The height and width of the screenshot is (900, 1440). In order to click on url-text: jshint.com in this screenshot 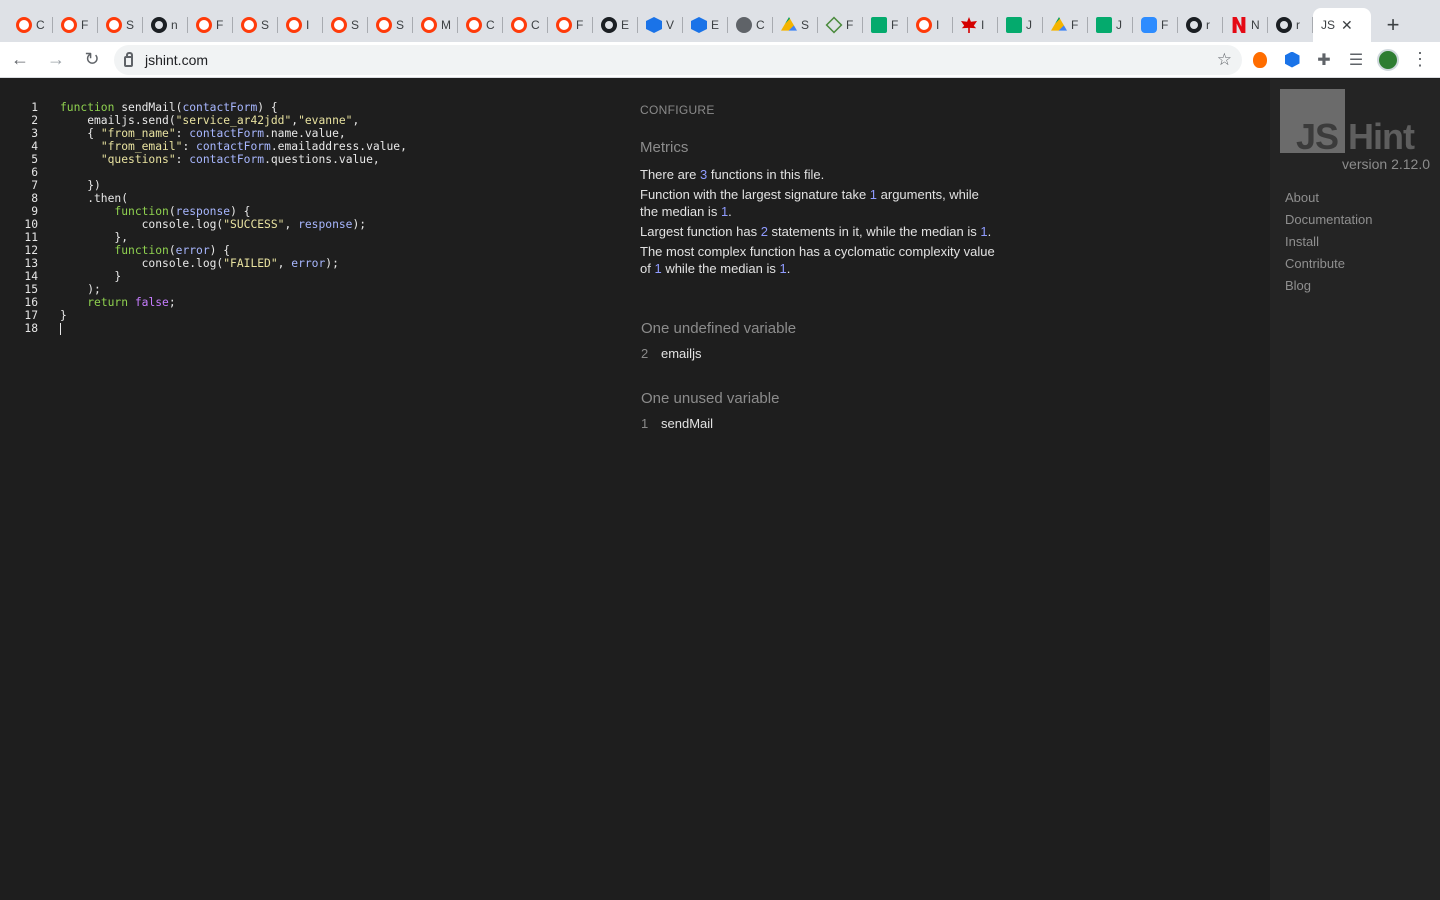, I will do `click(681, 60)`.